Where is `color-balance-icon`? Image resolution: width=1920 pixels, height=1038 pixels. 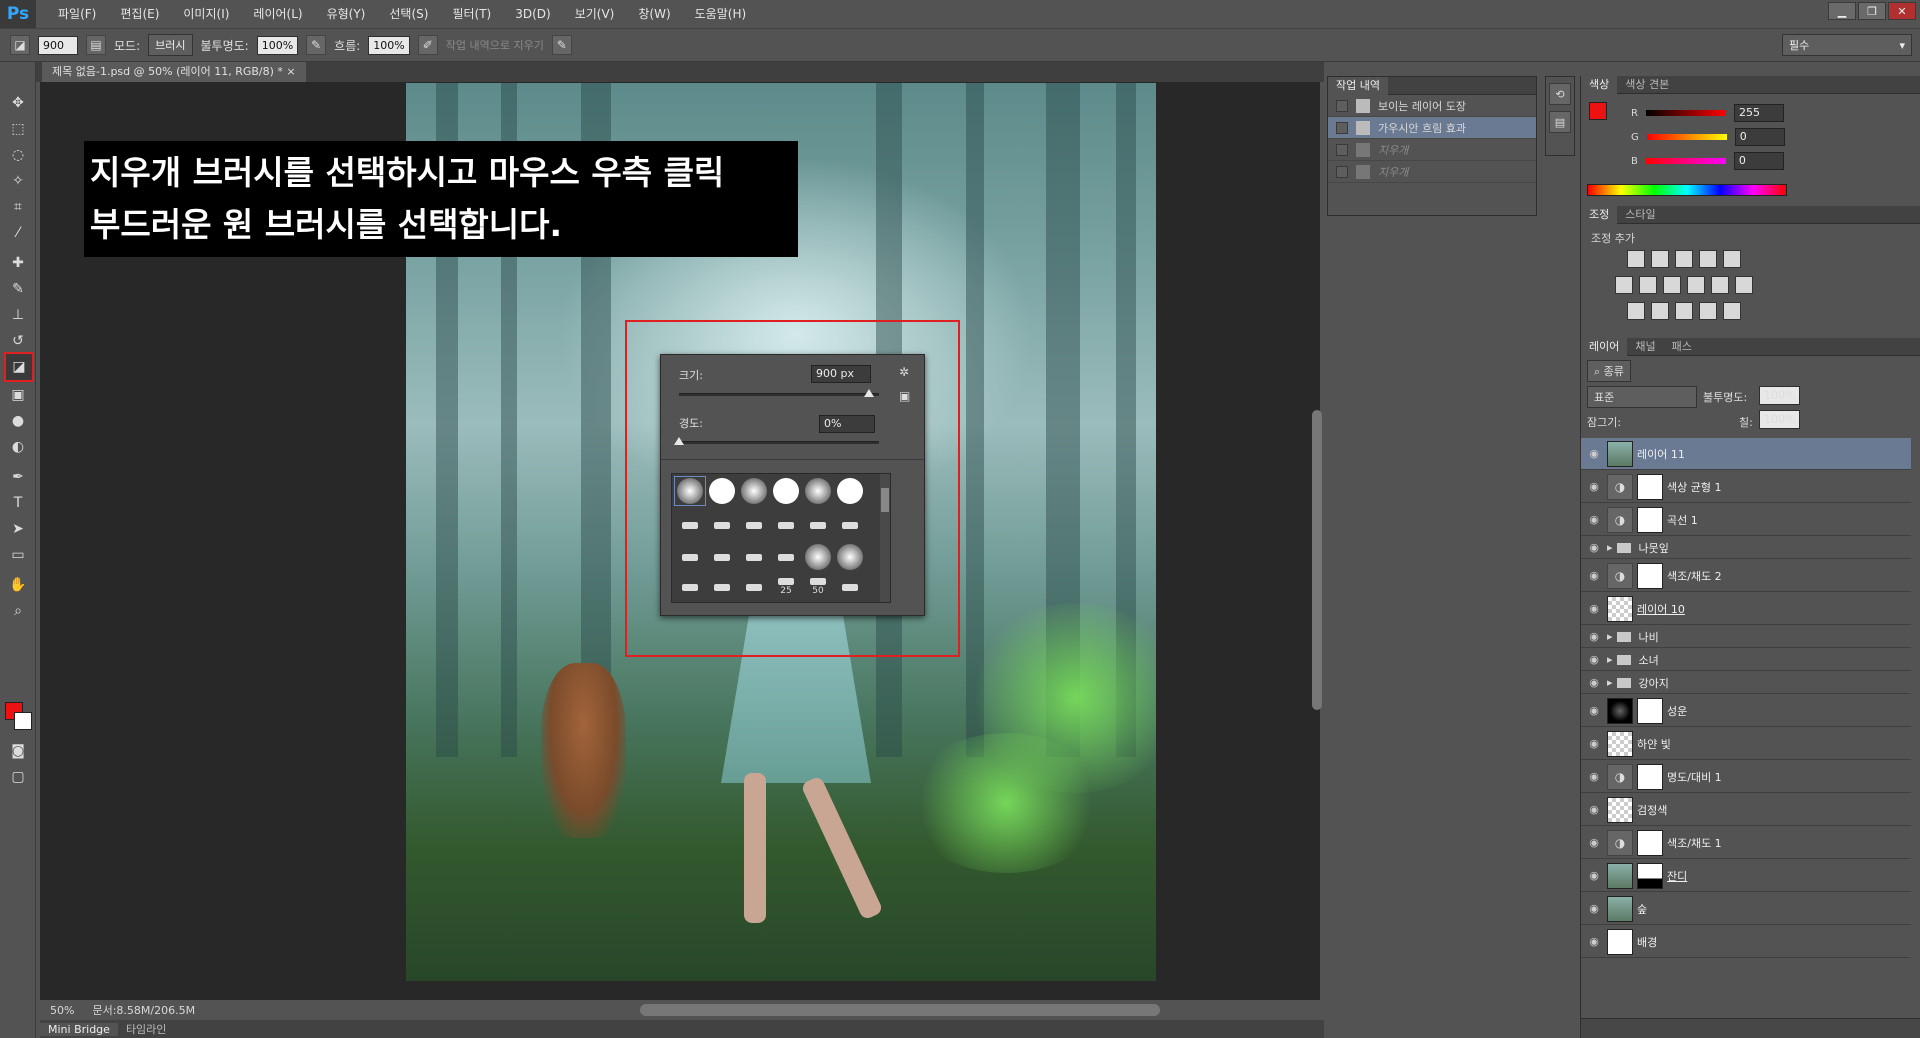
color-balance-icon is located at coordinates (1648, 285).